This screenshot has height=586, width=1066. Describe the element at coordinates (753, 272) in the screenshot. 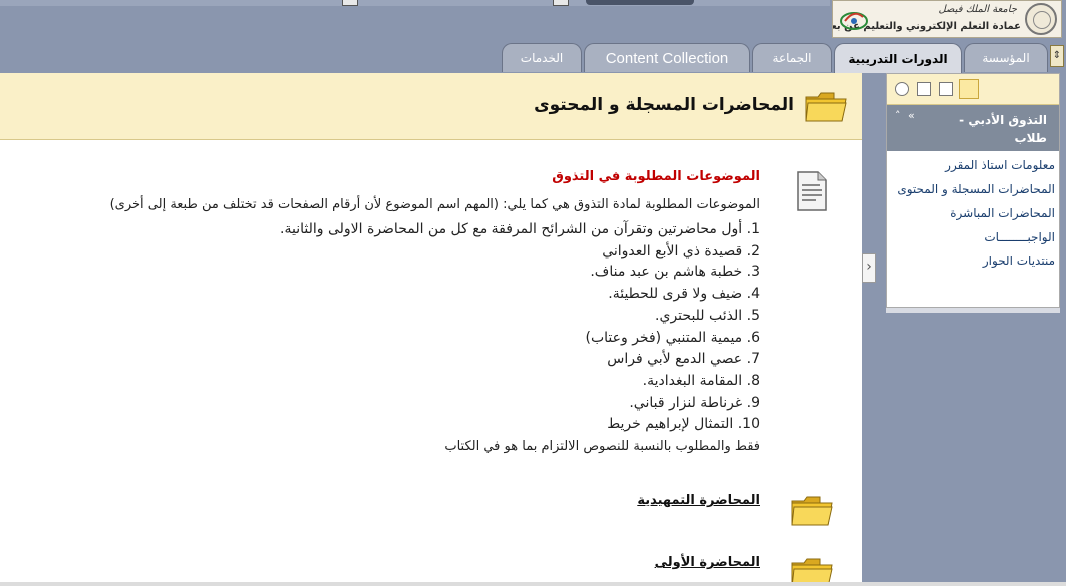

I see `item-number: 3.` at that location.